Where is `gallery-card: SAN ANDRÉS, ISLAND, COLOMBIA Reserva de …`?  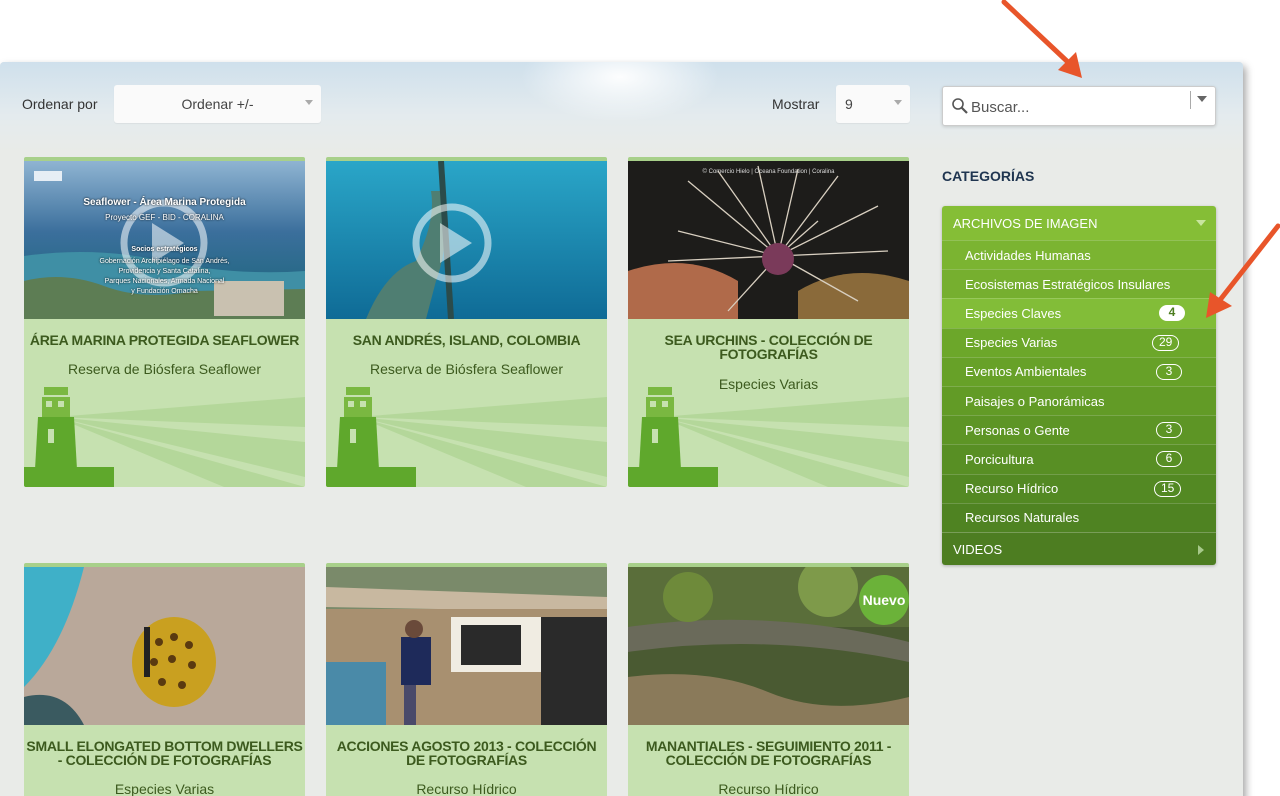
gallery-card: SAN ANDRÉS, ISLAND, COLOMBIA Reserva de … is located at coordinates (466, 322).